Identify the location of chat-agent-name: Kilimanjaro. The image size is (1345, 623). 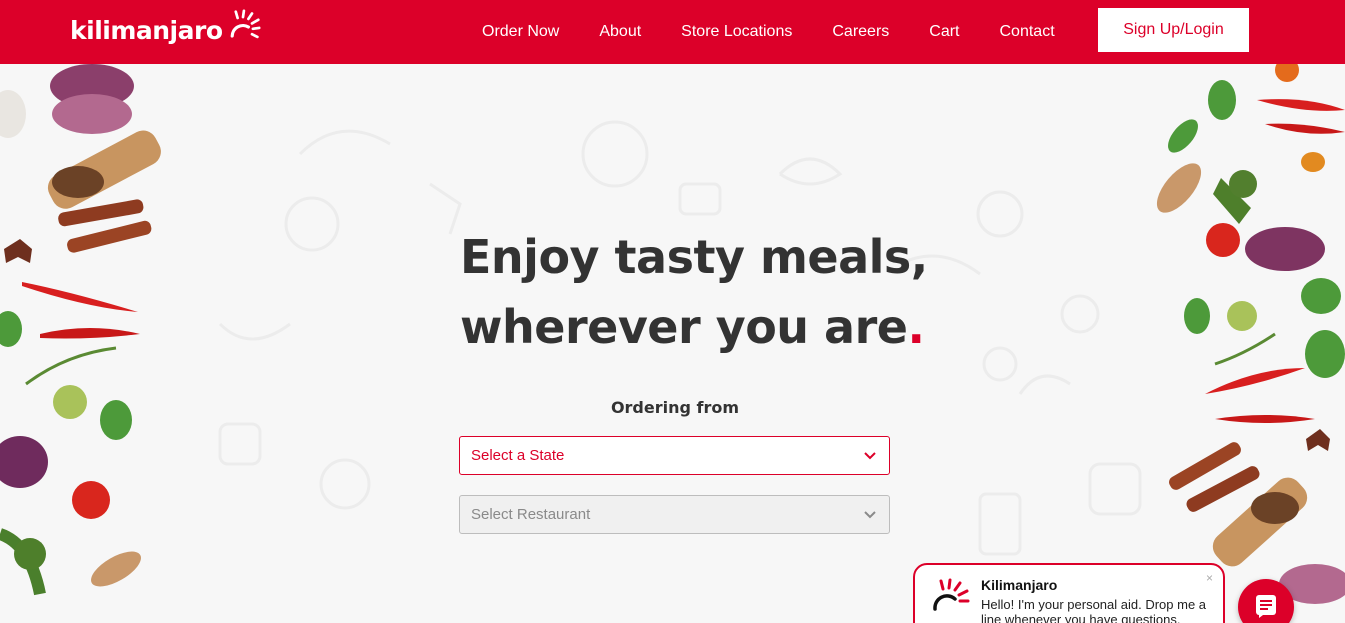
(1019, 585).